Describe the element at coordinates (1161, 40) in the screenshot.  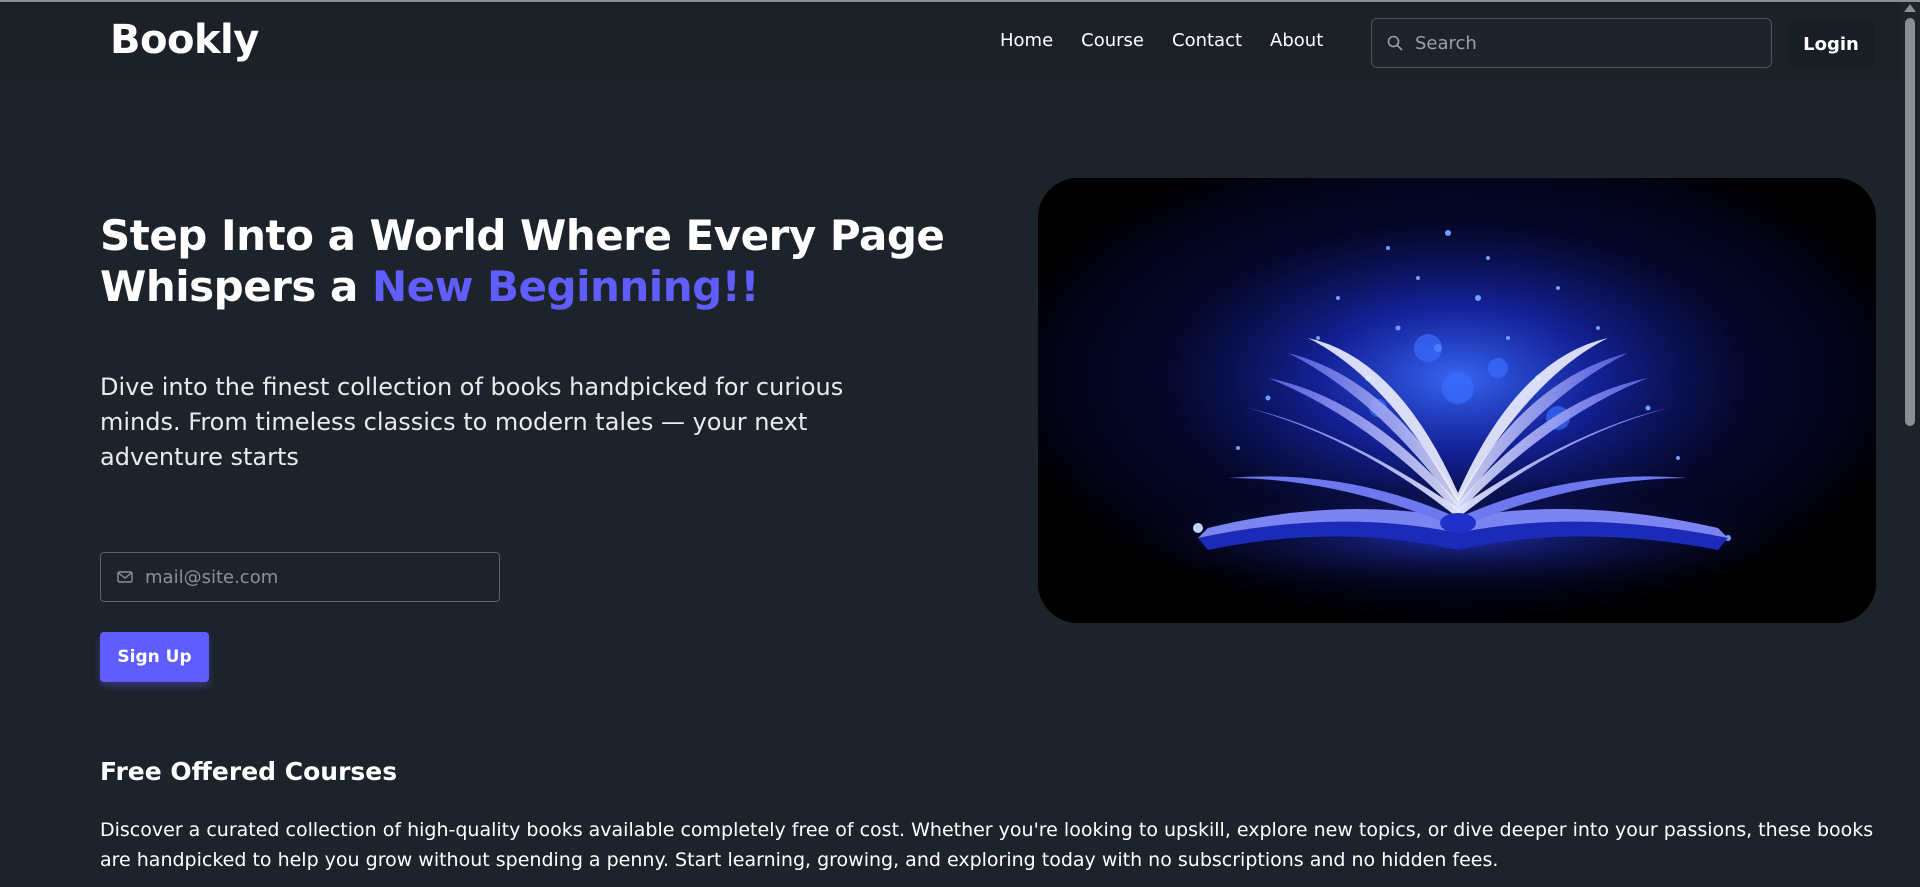
I see `nav-links: Home Course Contact About` at that location.